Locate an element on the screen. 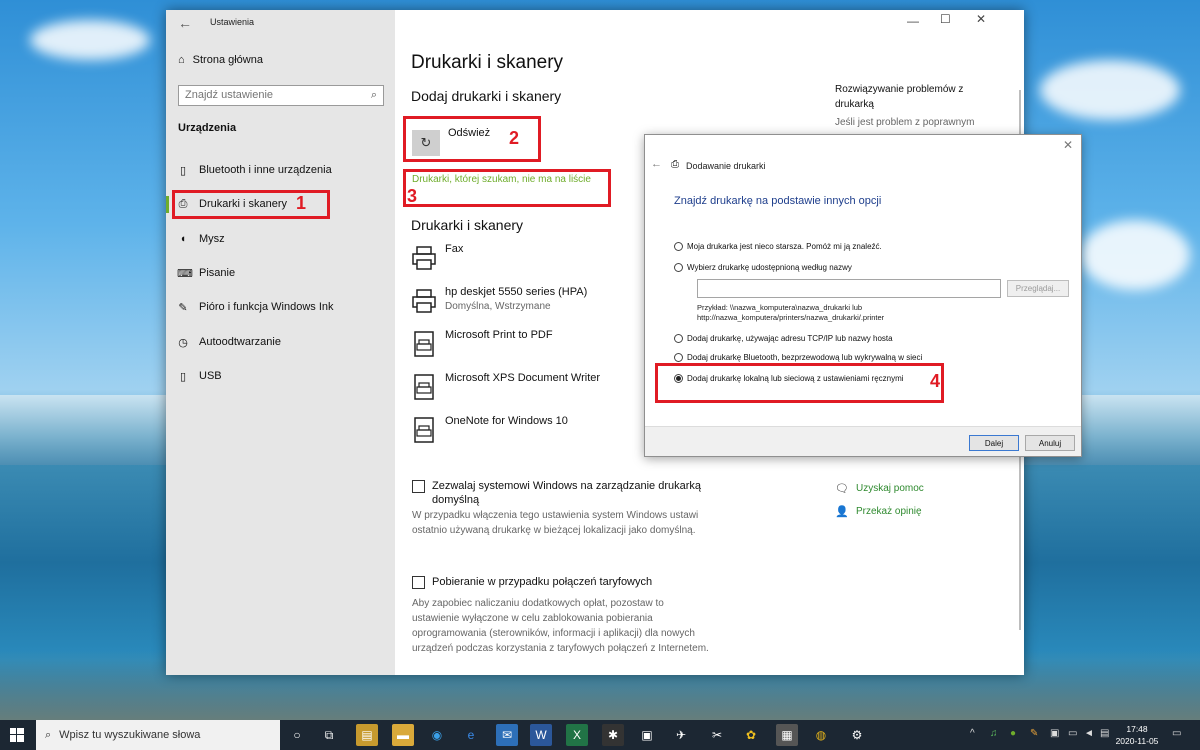 This screenshot has width=1200, height=750. get-help-label: Uzyskaj pomoc is located at coordinates (890, 488).